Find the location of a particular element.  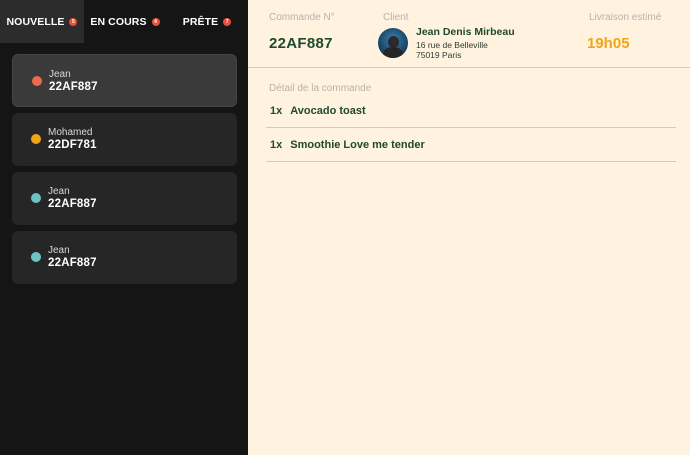

item-name: Avocado toast is located at coordinates (328, 110).